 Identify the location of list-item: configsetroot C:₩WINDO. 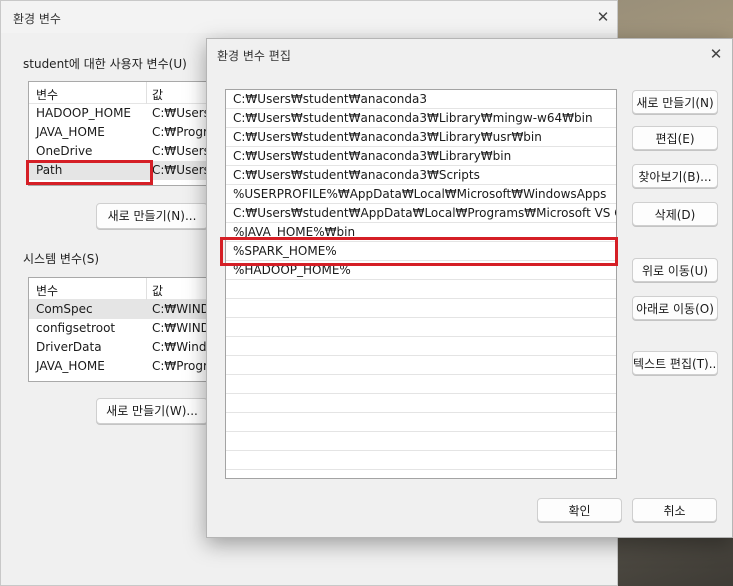
(128, 328).